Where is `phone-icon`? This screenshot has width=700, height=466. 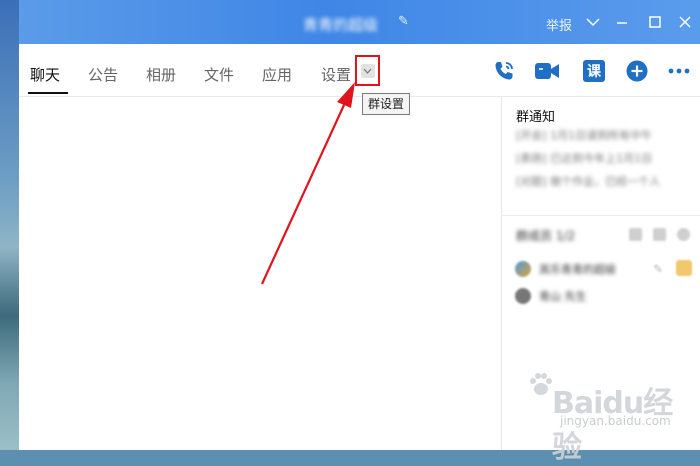 phone-icon is located at coordinates (504, 71).